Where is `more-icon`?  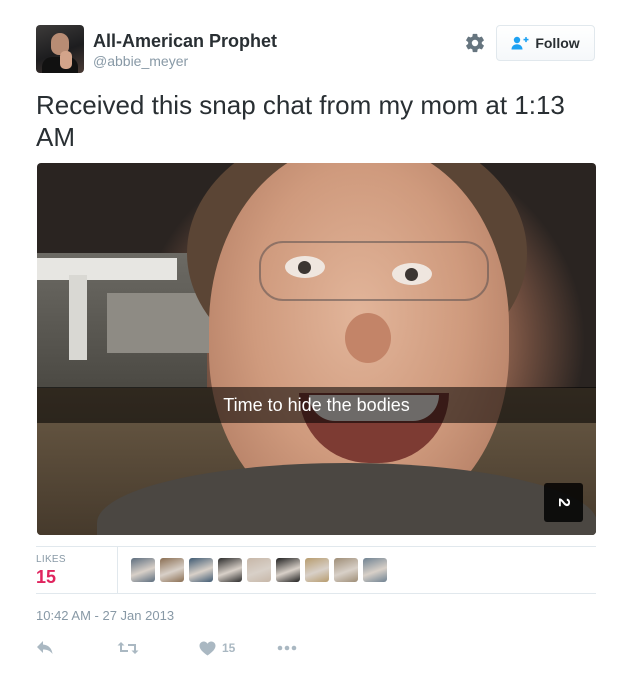
more-icon is located at coordinates (287, 648).